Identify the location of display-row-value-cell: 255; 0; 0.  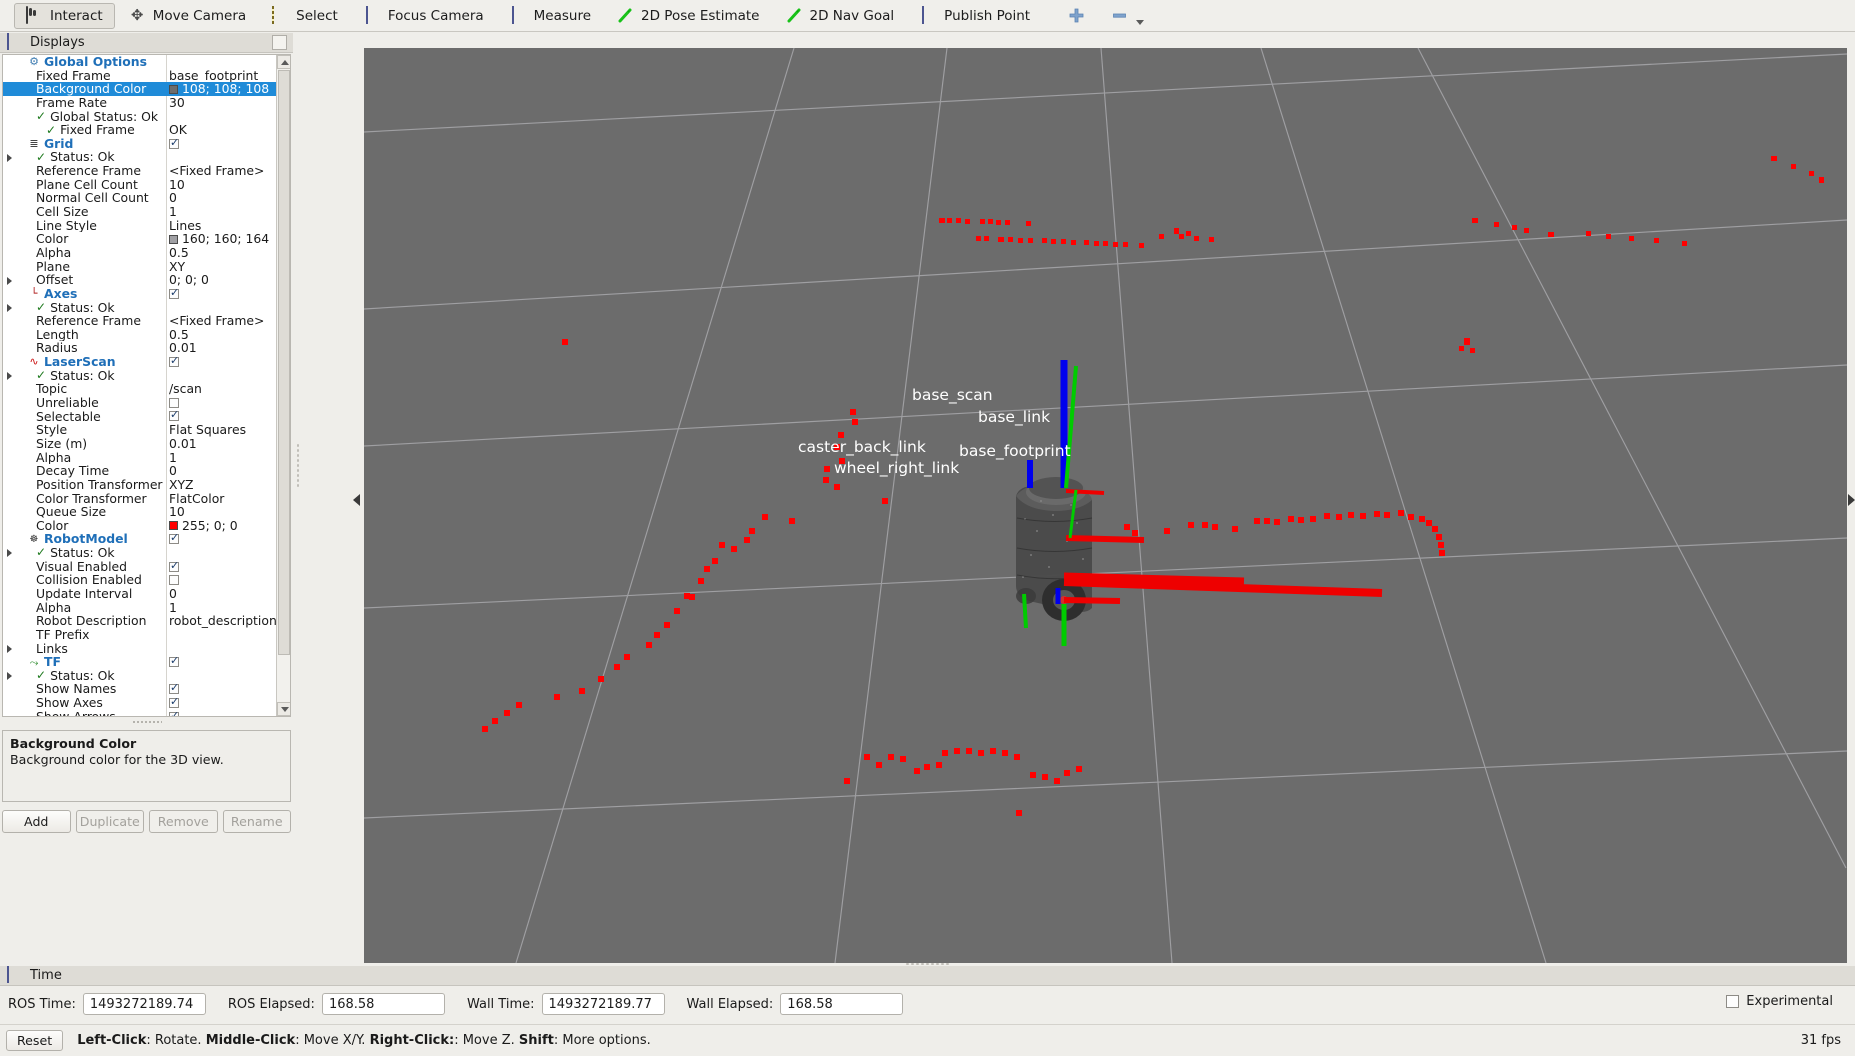
(222, 526).